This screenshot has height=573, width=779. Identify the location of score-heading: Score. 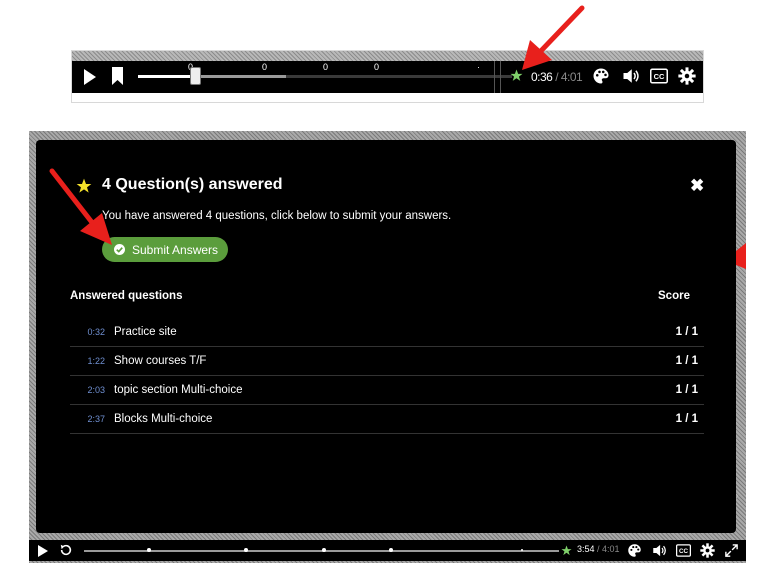
(674, 296).